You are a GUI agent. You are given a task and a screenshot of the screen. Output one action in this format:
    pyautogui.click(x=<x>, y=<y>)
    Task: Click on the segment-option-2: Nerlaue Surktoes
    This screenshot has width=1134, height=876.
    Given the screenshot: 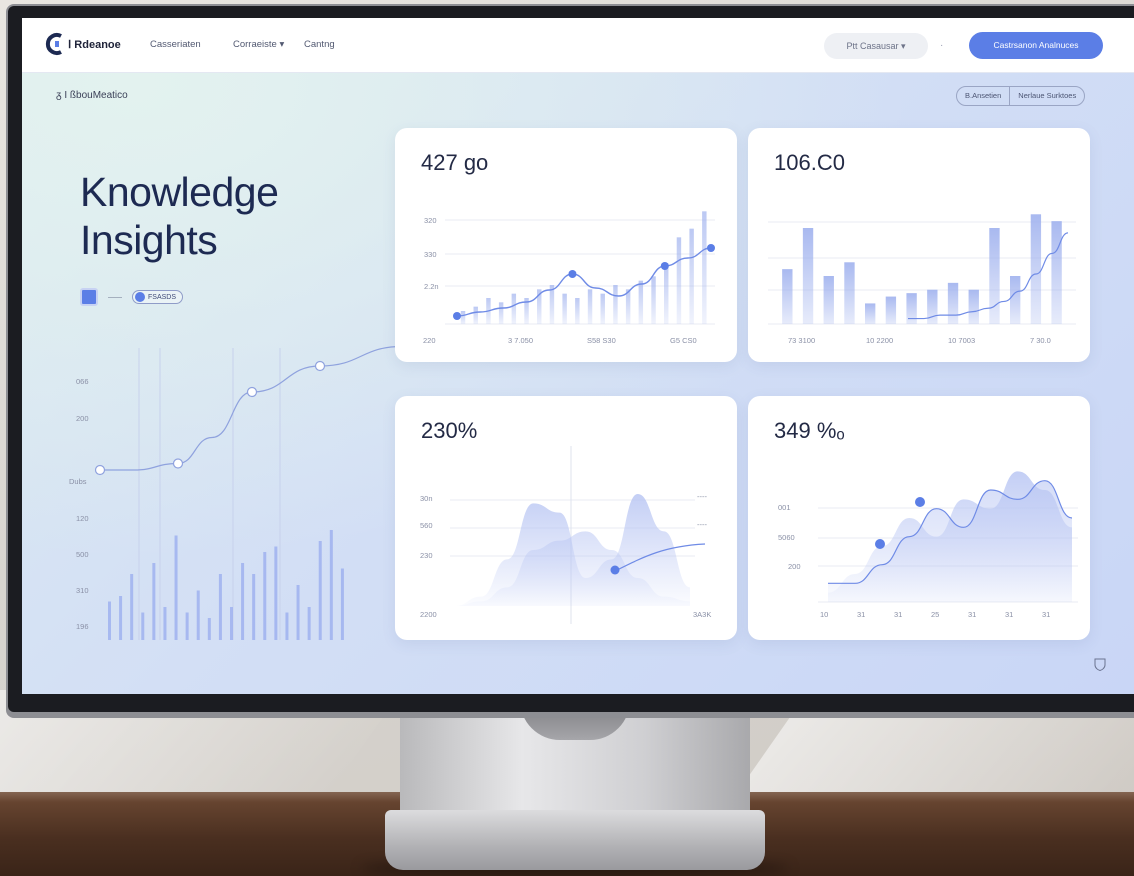 What is the action you would take?
    pyautogui.click(x=1046, y=96)
    